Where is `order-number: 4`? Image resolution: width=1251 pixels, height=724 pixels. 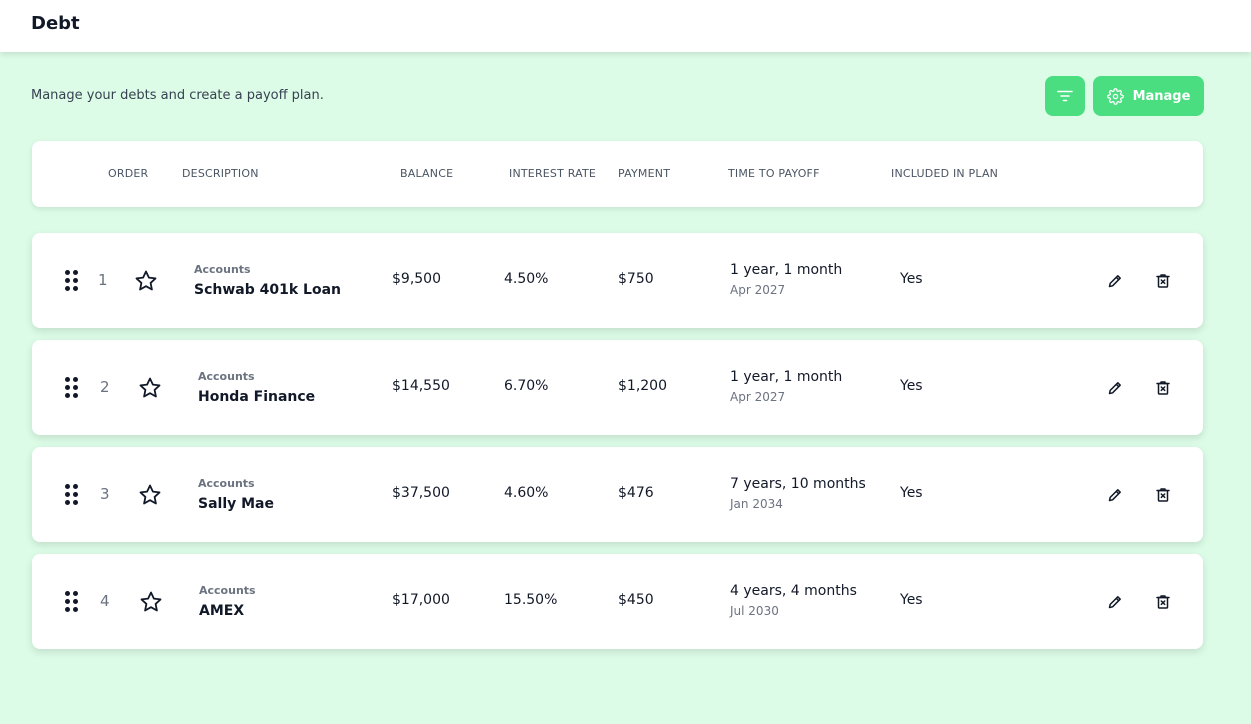 order-number: 4 is located at coordinates (105, 601).